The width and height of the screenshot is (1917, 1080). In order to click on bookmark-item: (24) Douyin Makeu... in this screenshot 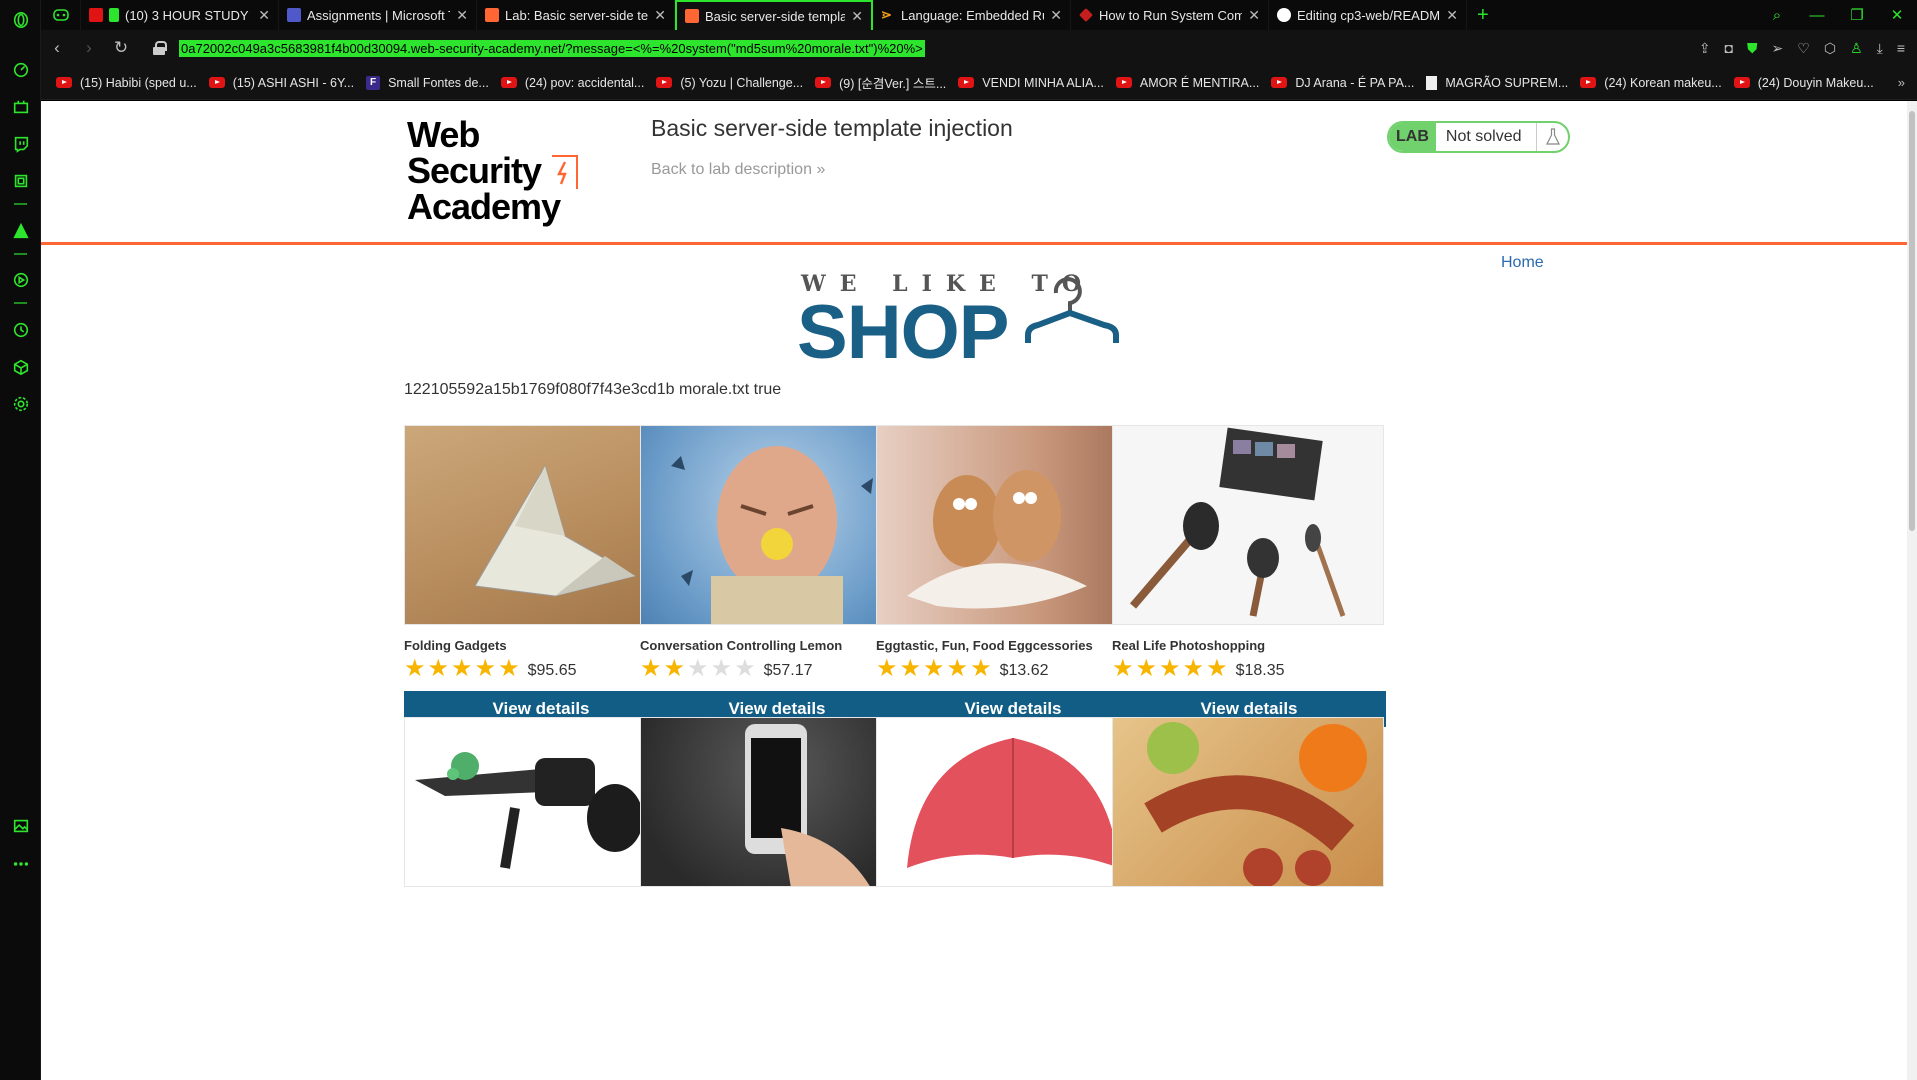, I will do `click(1803, 83)`.